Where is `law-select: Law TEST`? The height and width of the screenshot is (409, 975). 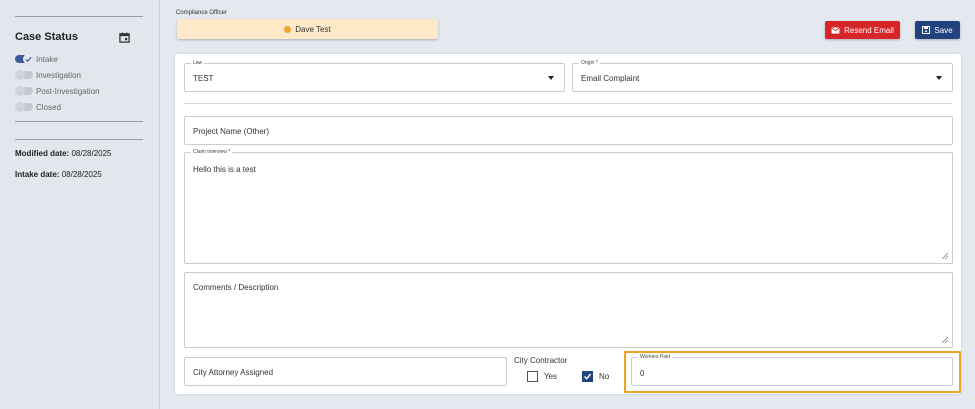
law-select: Law TEST is located at coordinates (374, 76).